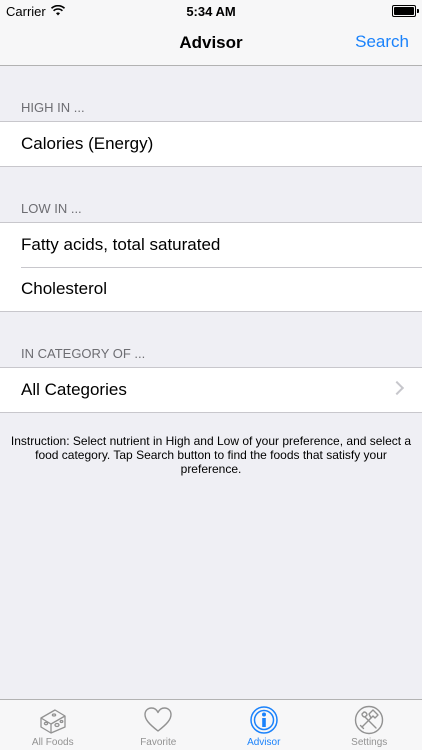  I want to click on tab-bar: All Foods Favorite Advisor Settings, so click(211, 724).